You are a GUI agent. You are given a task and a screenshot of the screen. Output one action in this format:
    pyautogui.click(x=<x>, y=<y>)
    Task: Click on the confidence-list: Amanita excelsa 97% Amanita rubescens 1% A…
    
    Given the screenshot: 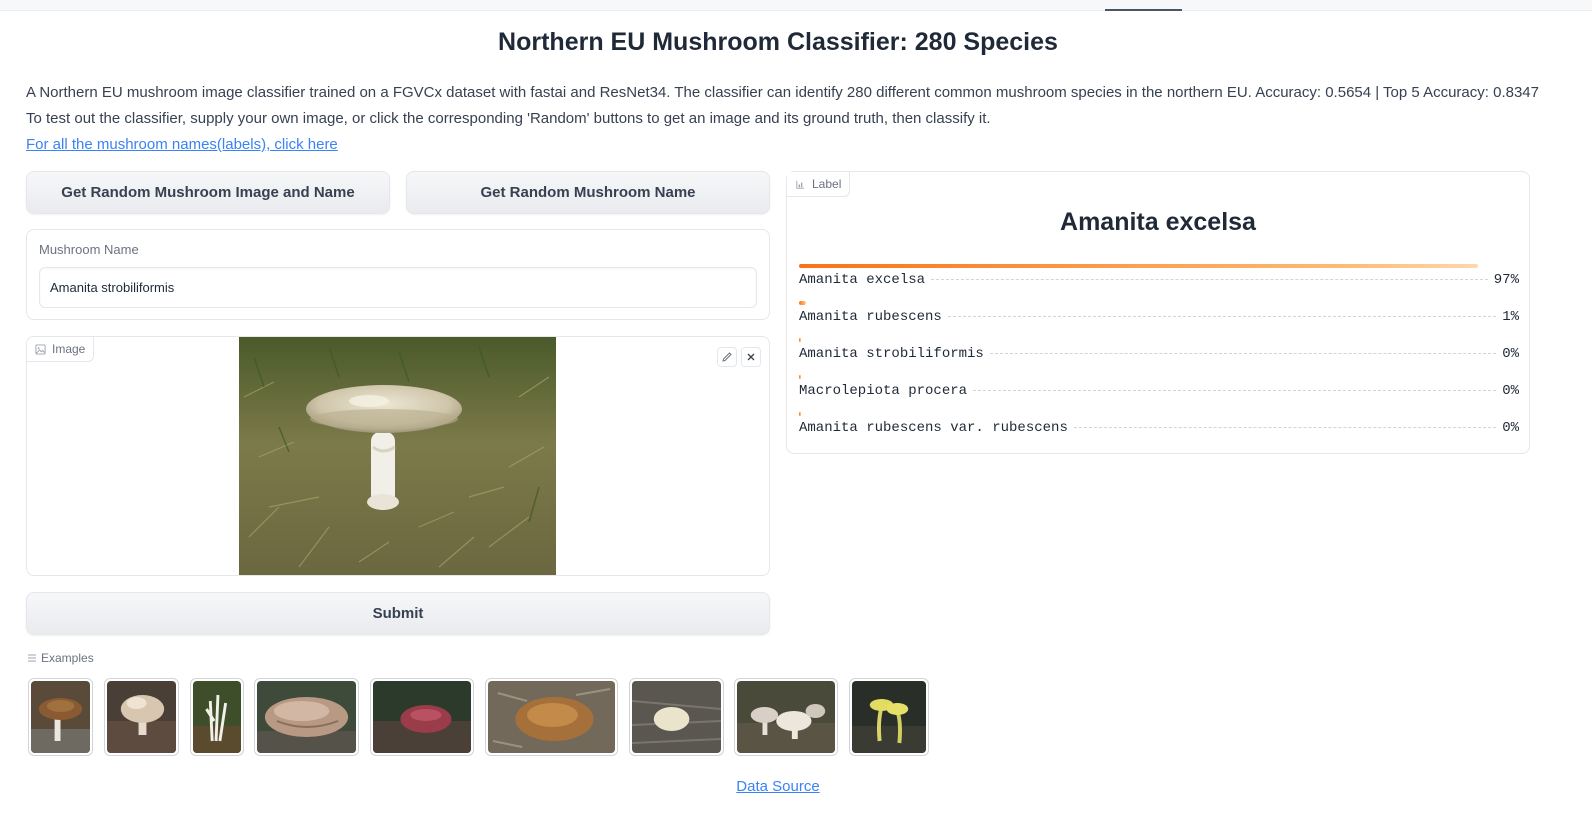 What is the action you would take?
    pyautogui.click(x=1159, y=356)
    